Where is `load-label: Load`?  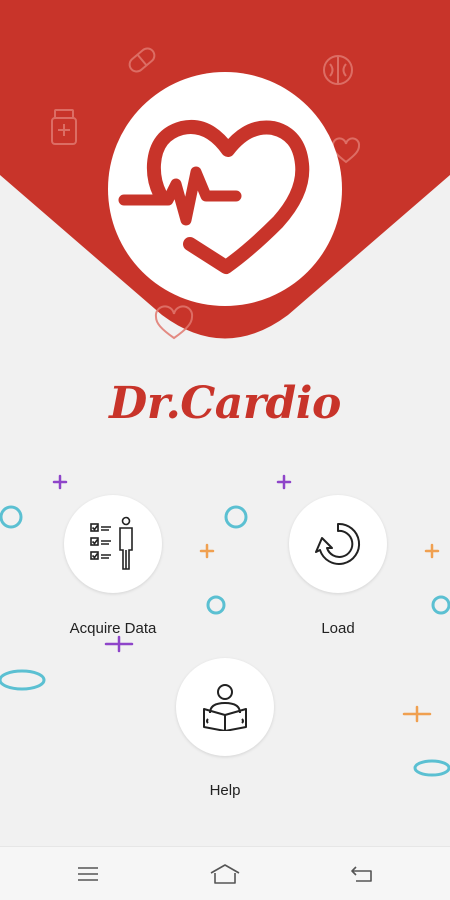
load-label: Load is located at coordinates (338, 628).